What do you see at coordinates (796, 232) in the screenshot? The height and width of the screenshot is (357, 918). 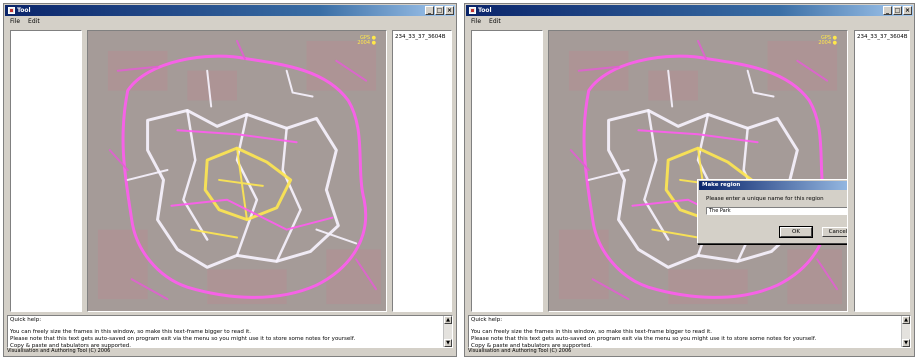 I see `ok-button: OK` at bounding box center [796, 232].